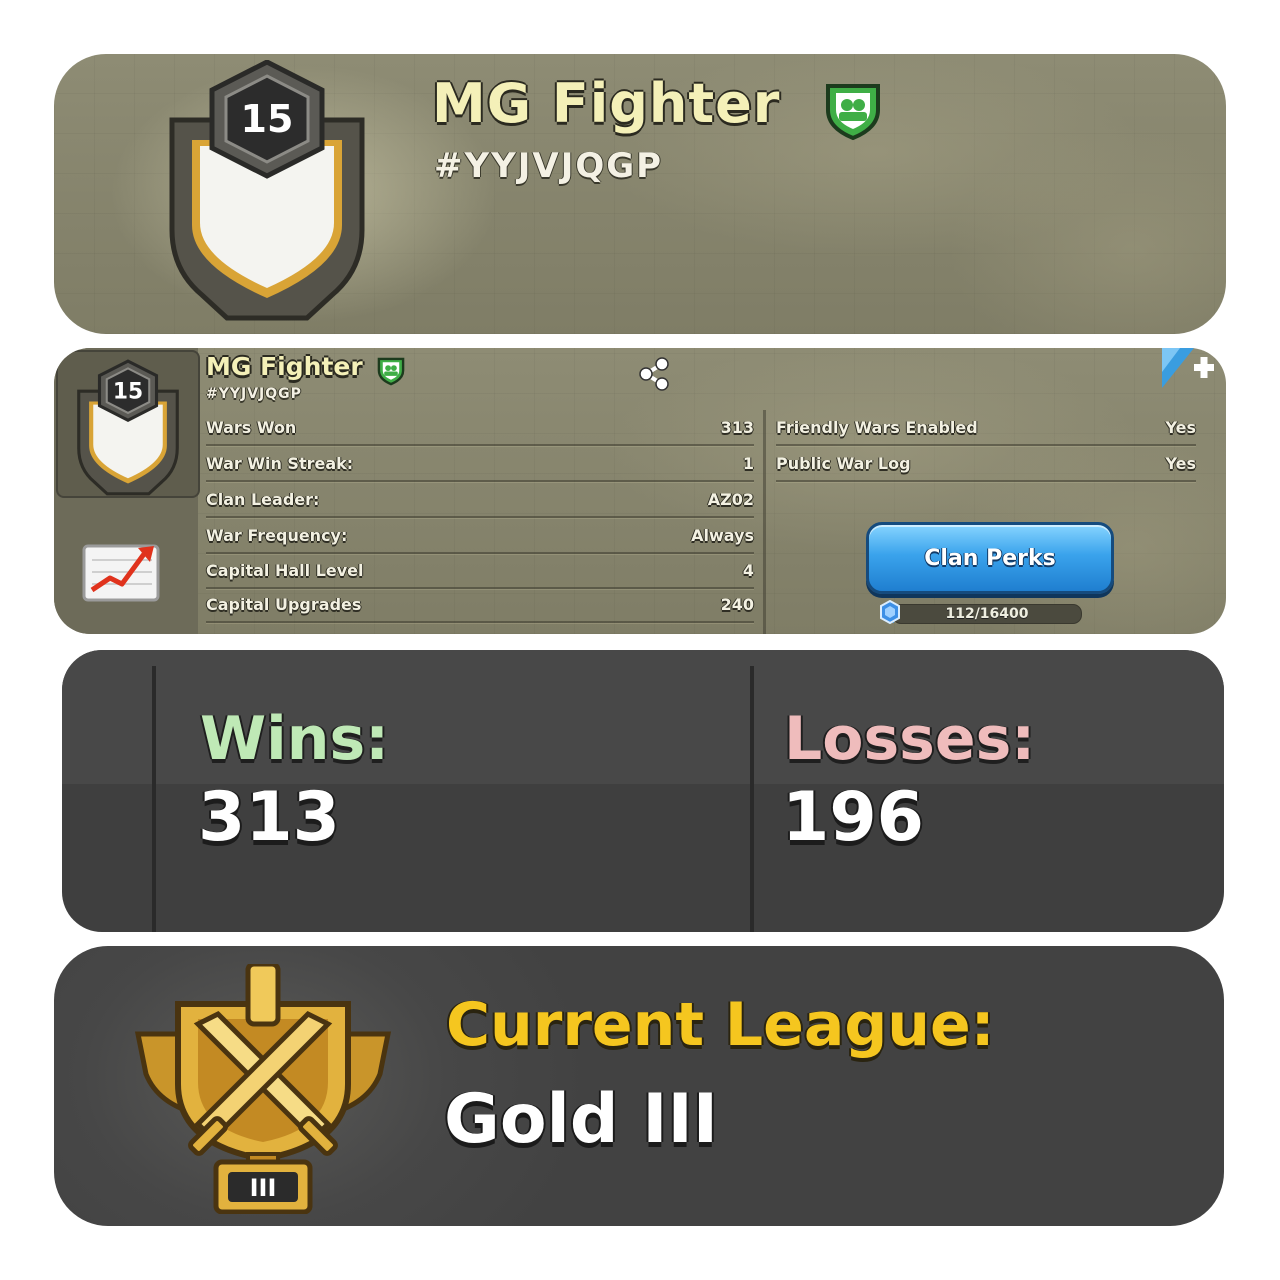 The width and height of the screenshot is (1280, 1280). I want to click on stat-row-clan-leader: Clan Leader: AZ02, so click(480, 500).